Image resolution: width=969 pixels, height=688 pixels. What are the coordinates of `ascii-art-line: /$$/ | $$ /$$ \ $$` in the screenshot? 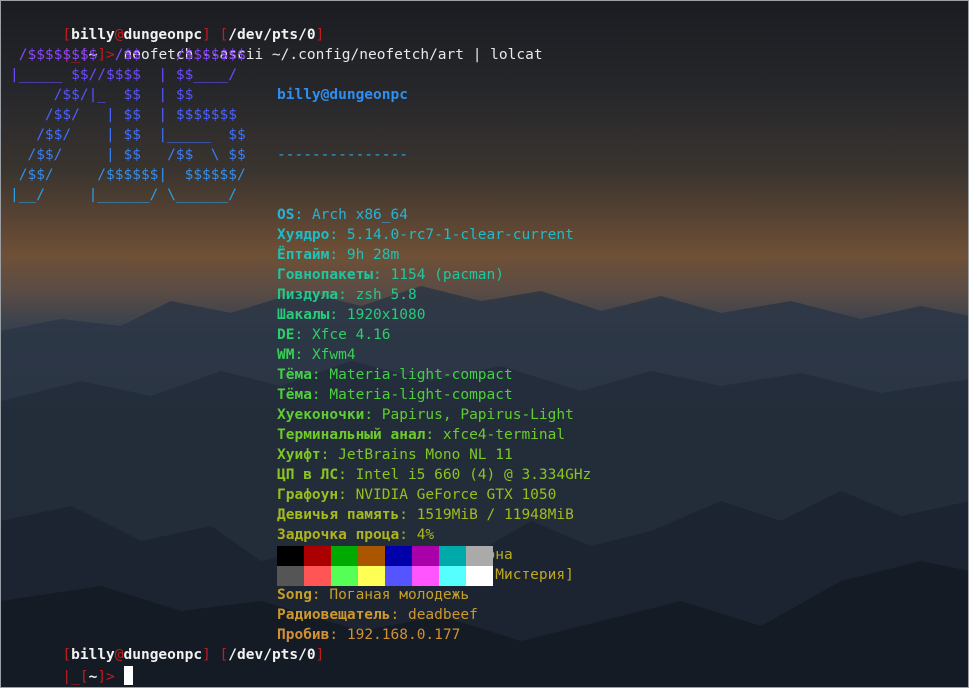 It's located at (128, 155).